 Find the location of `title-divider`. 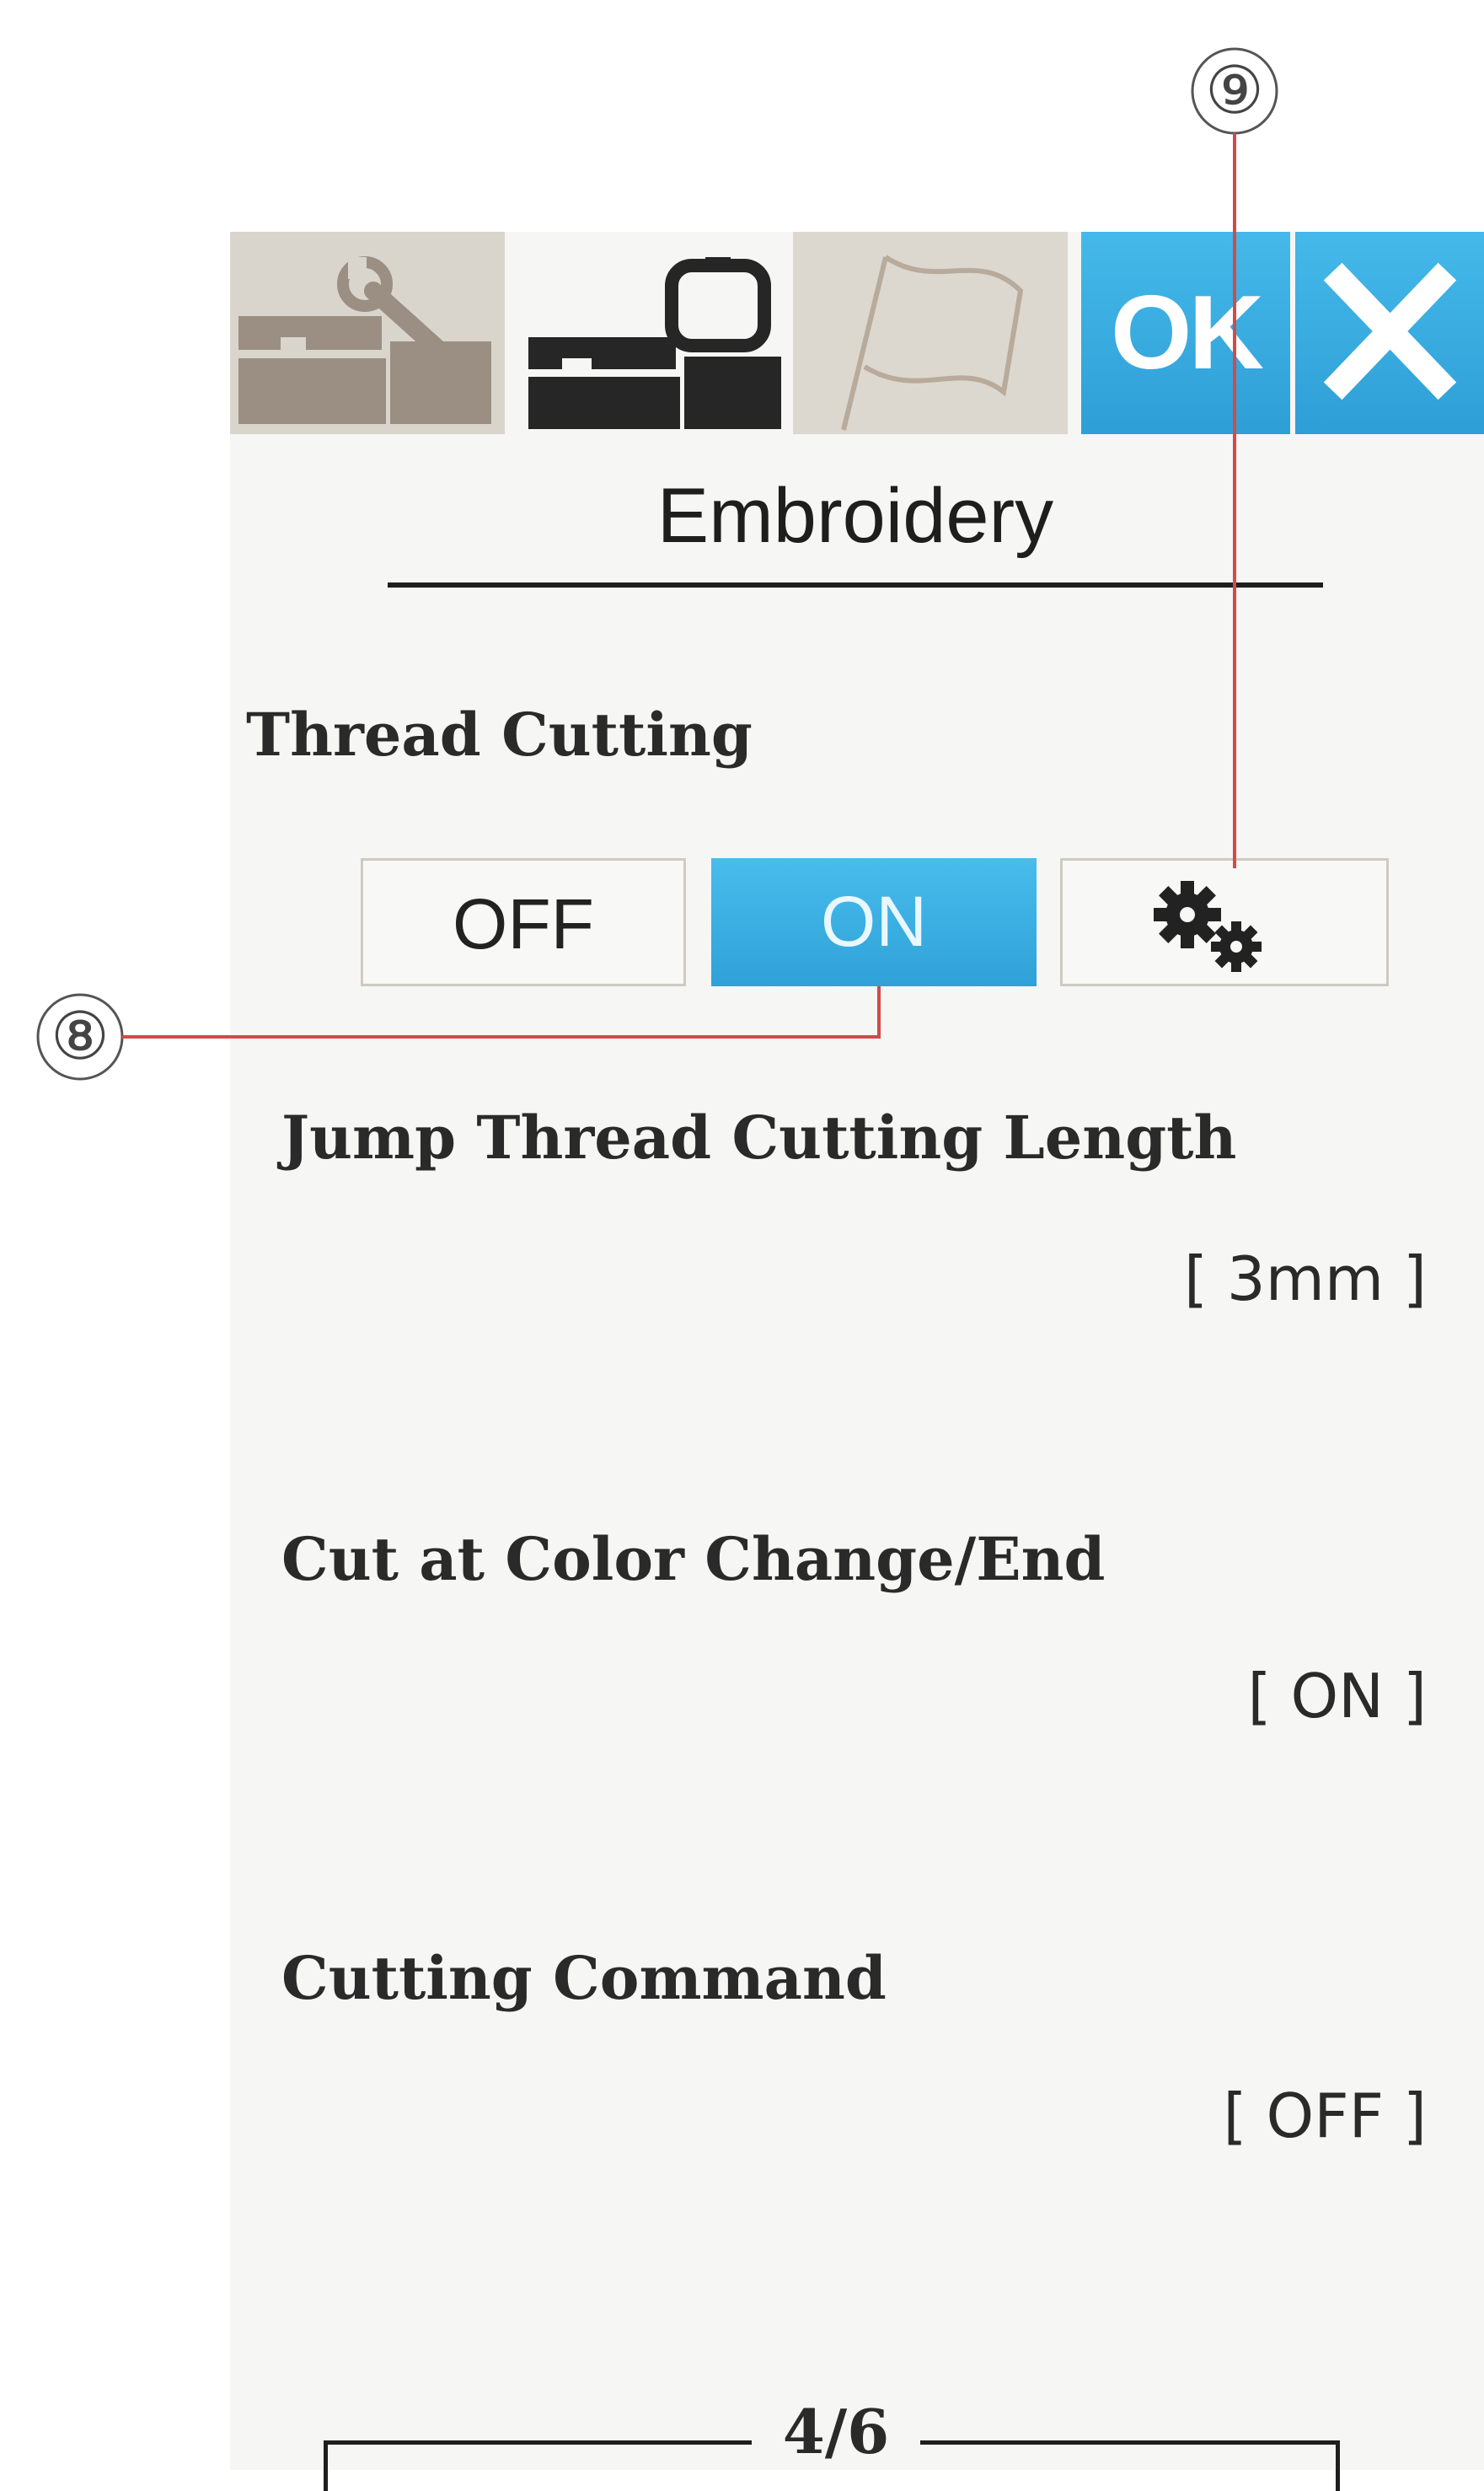

title-divider is located at coordinates (855, 585).